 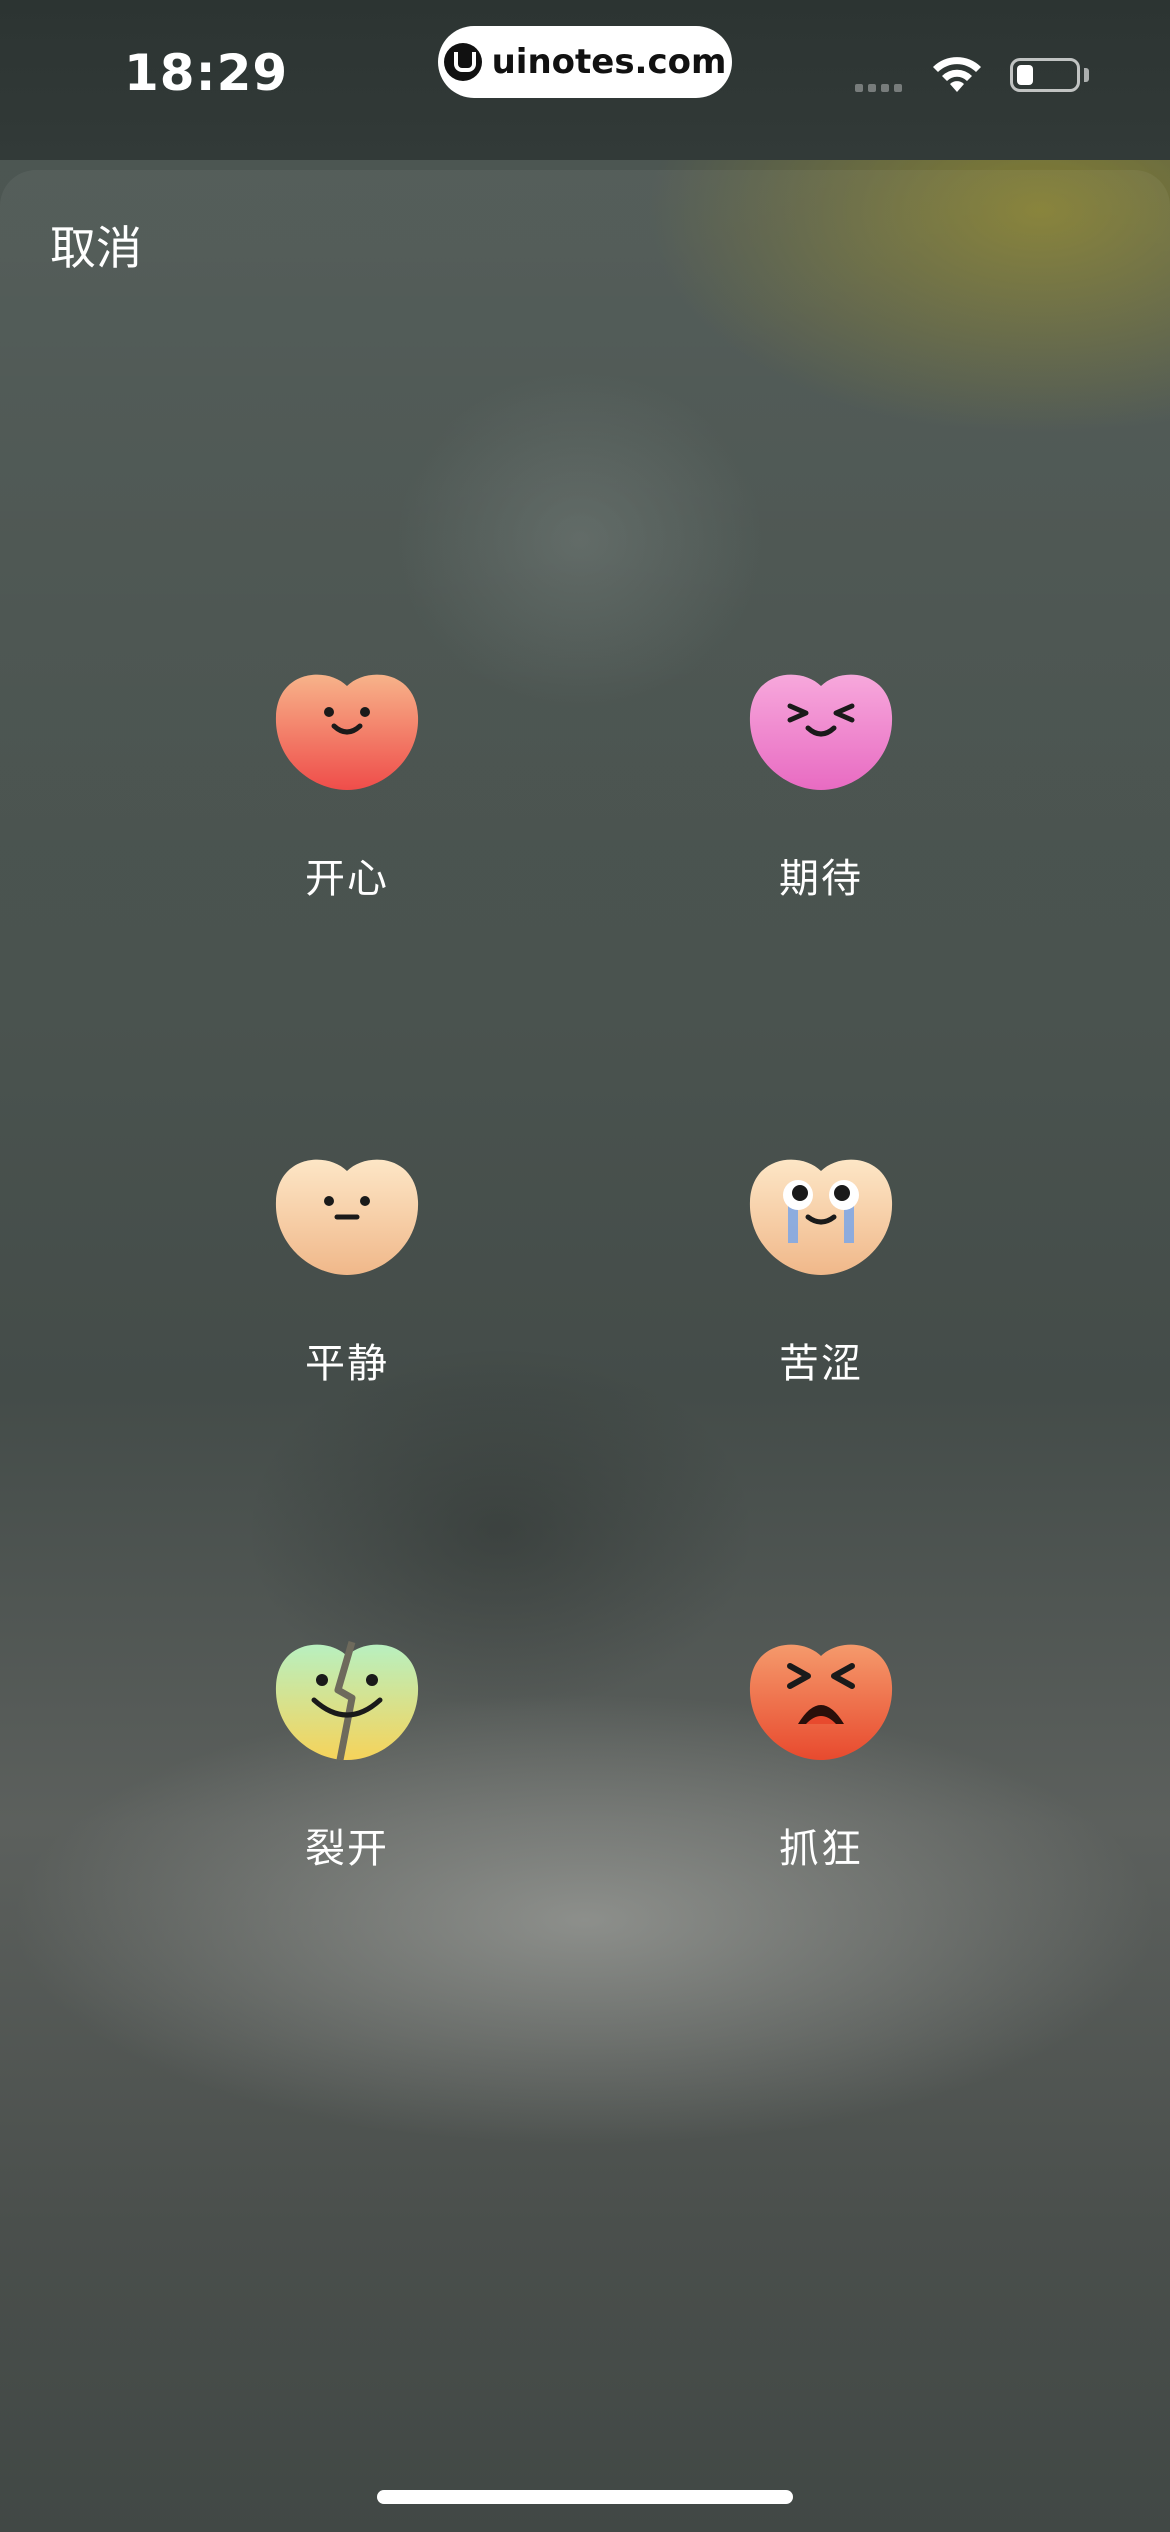 I want to click on mood-label: 开心, so click(x=347, y=879).